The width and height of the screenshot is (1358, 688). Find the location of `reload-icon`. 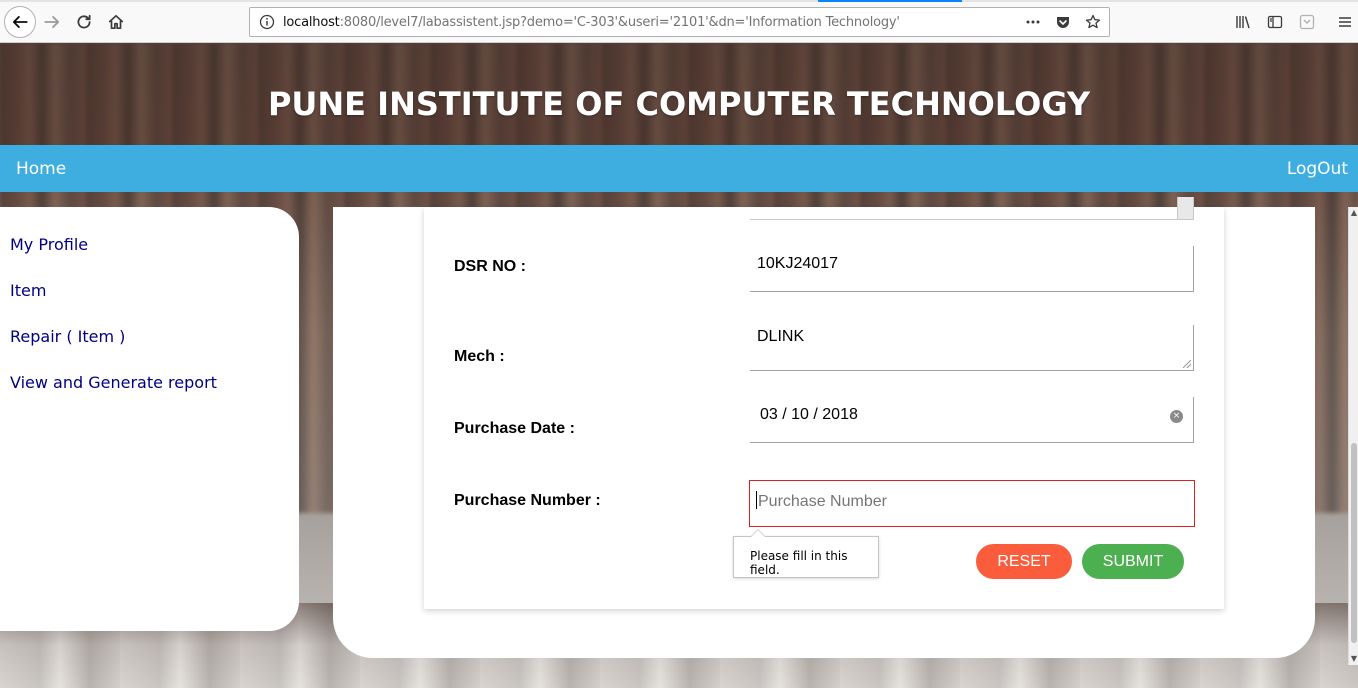

reload-icon is located at coordinates (84, 21).